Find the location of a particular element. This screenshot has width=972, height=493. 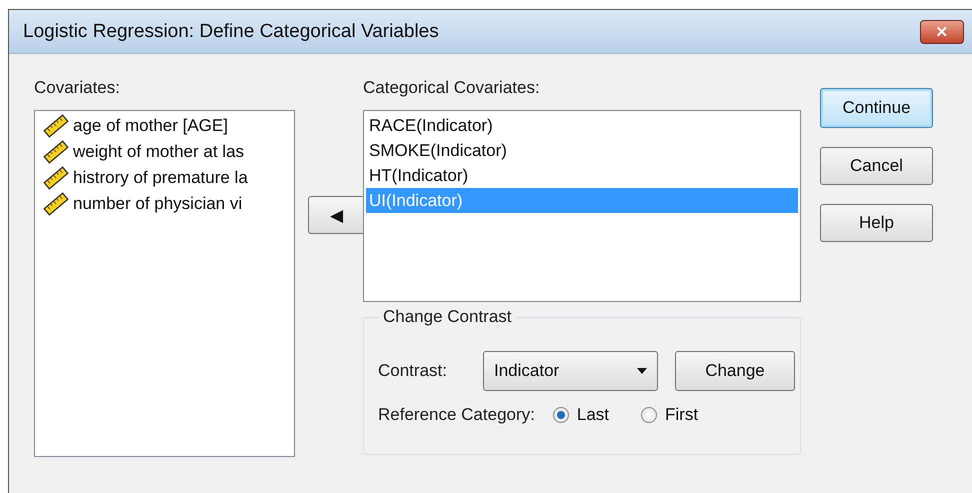

list-item: SMOKE(Indicator) is located at coordinates (582, 150).